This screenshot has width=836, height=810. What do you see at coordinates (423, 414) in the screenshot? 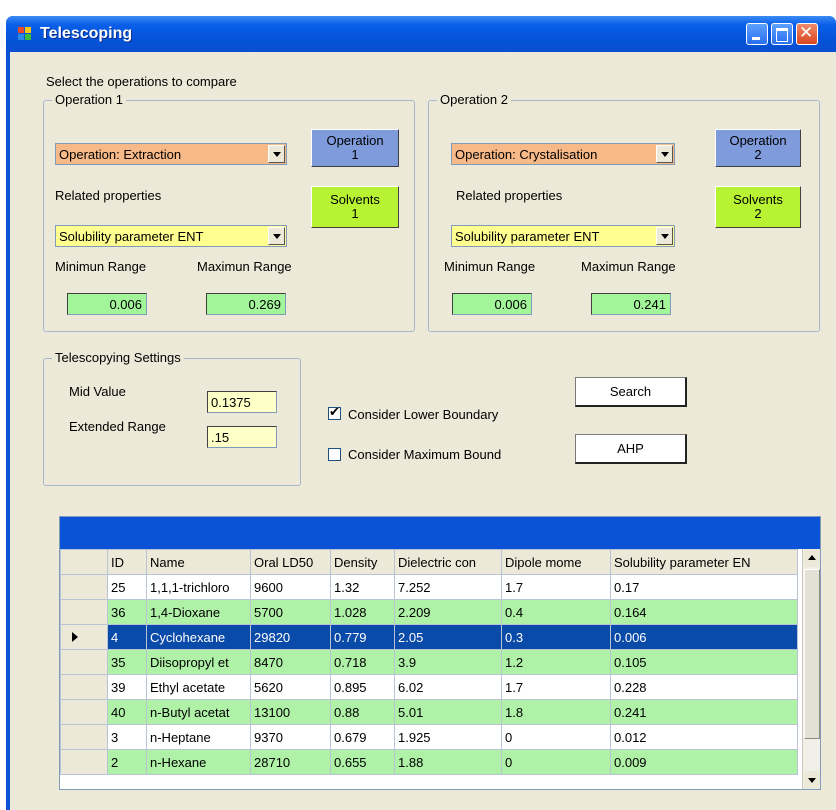
I see `lower-boundary-label: Consider Lower Boundary` at bounding box center [423, 414].